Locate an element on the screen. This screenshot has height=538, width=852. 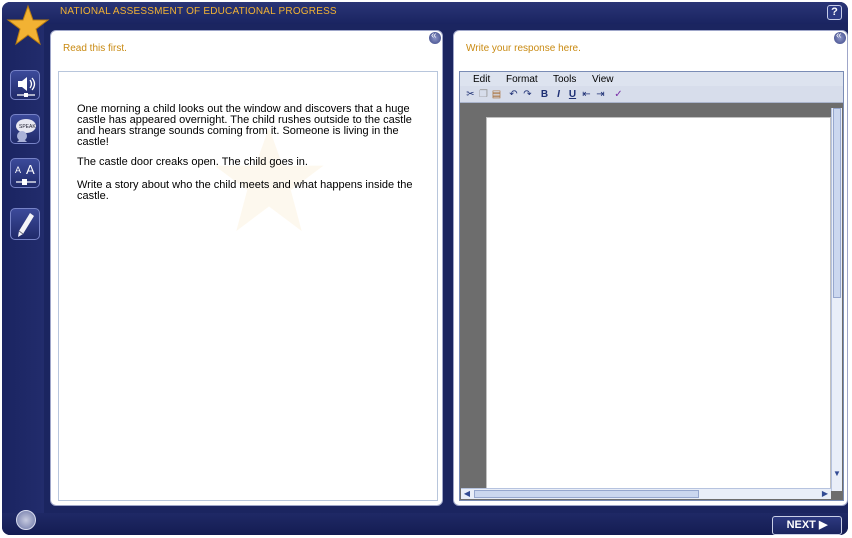
vertical-scroll-thumb is located at coordinates (837, 203).